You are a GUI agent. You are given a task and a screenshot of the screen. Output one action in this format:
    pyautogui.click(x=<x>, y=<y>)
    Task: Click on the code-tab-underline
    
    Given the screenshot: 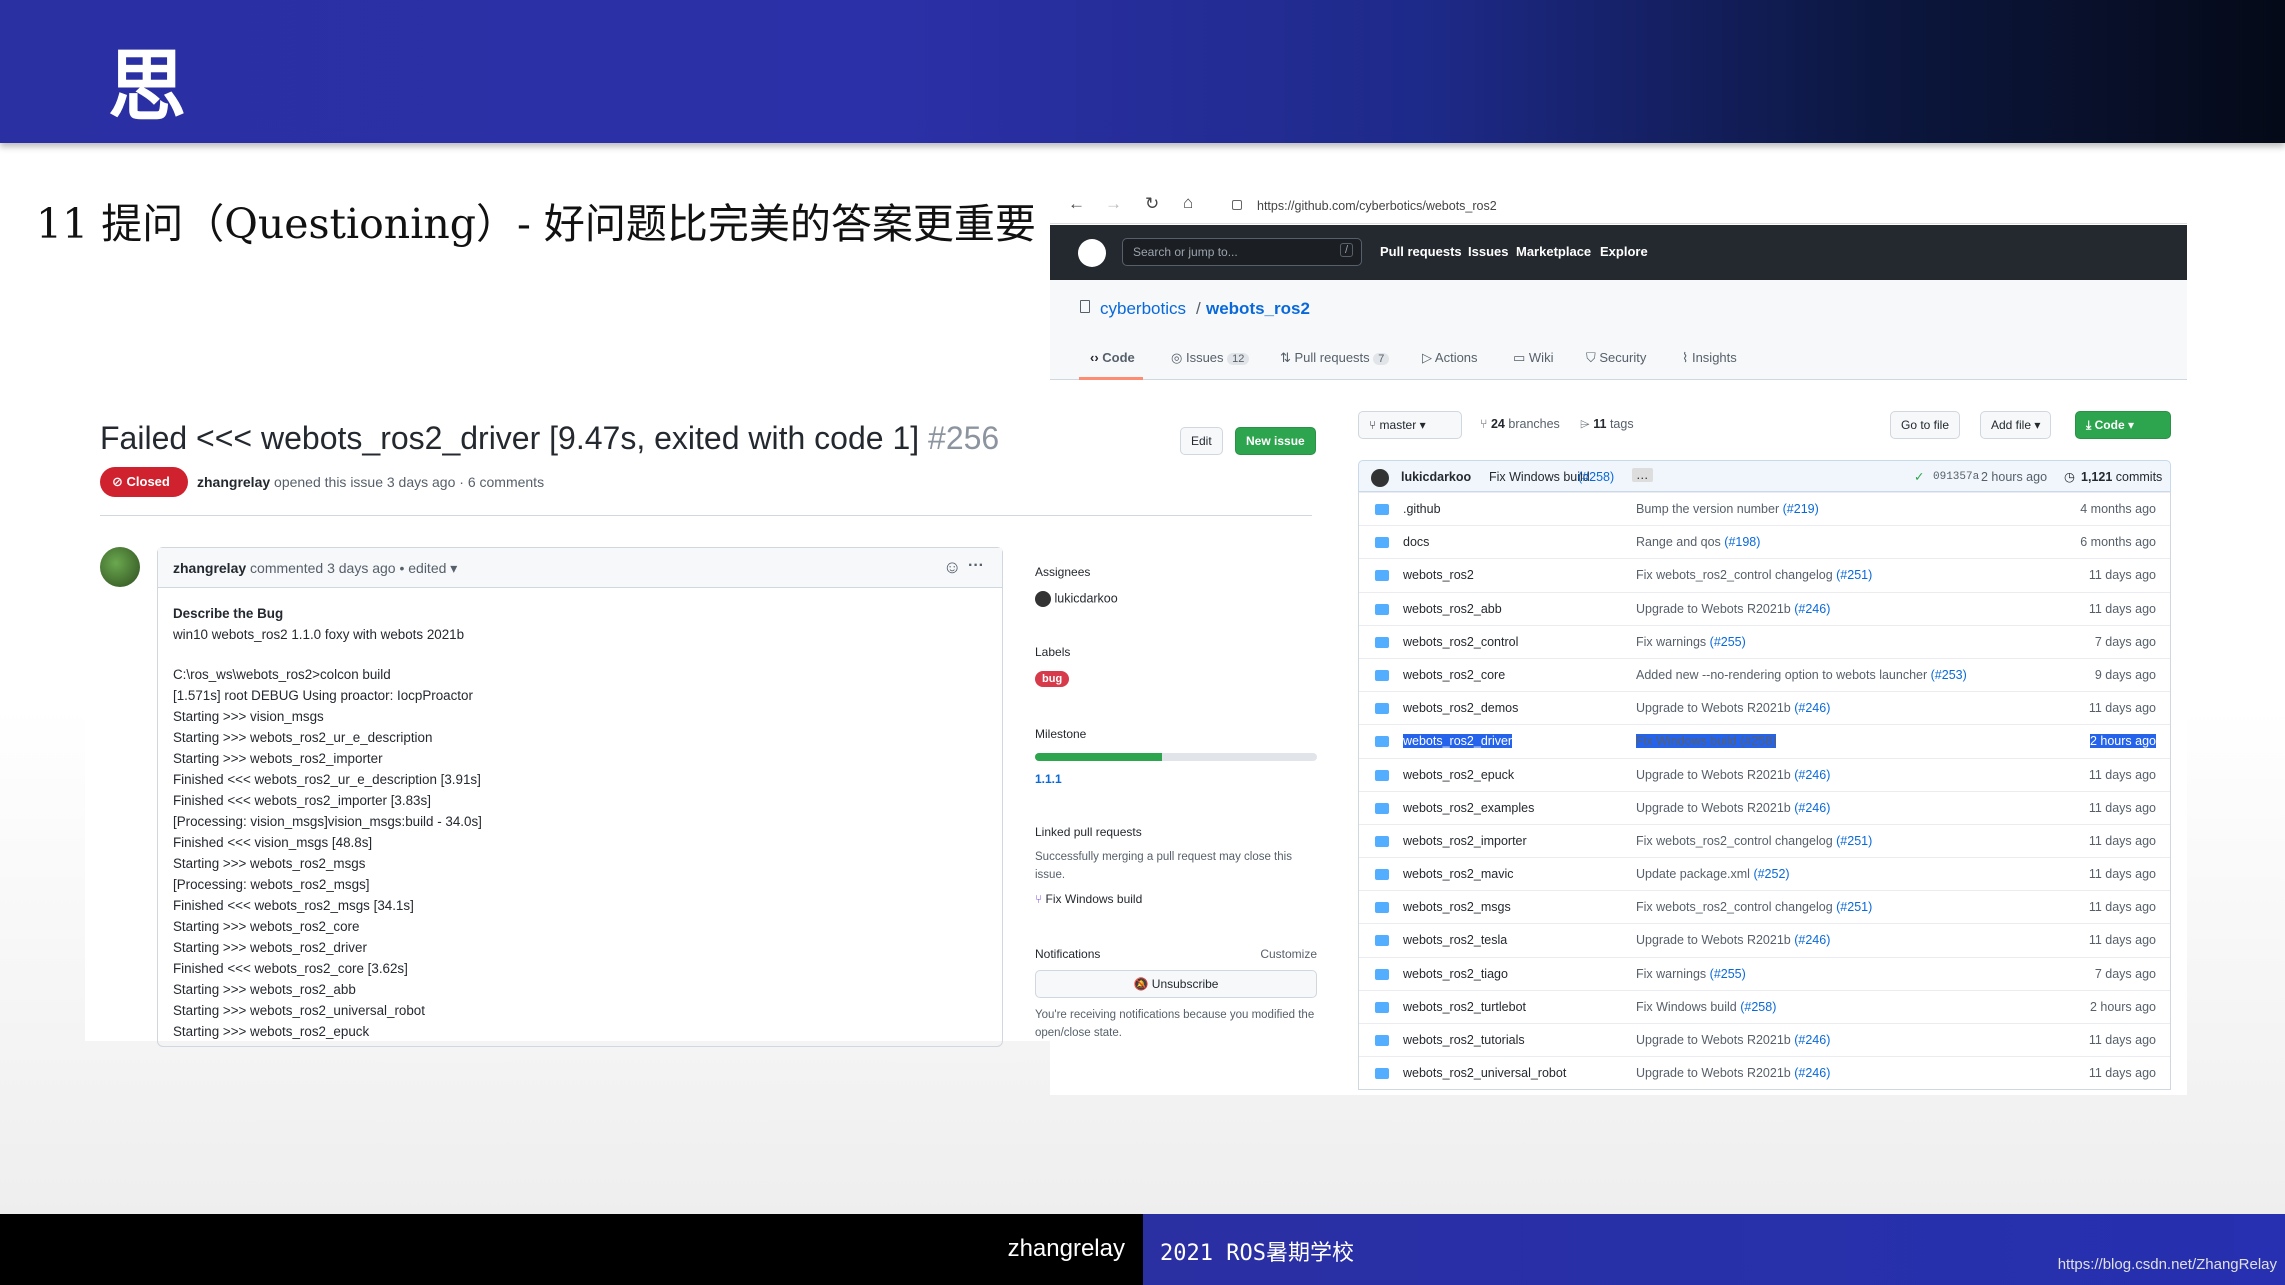 What is the action you would take?
    pyautogui.click(x=1111, y=378)
    